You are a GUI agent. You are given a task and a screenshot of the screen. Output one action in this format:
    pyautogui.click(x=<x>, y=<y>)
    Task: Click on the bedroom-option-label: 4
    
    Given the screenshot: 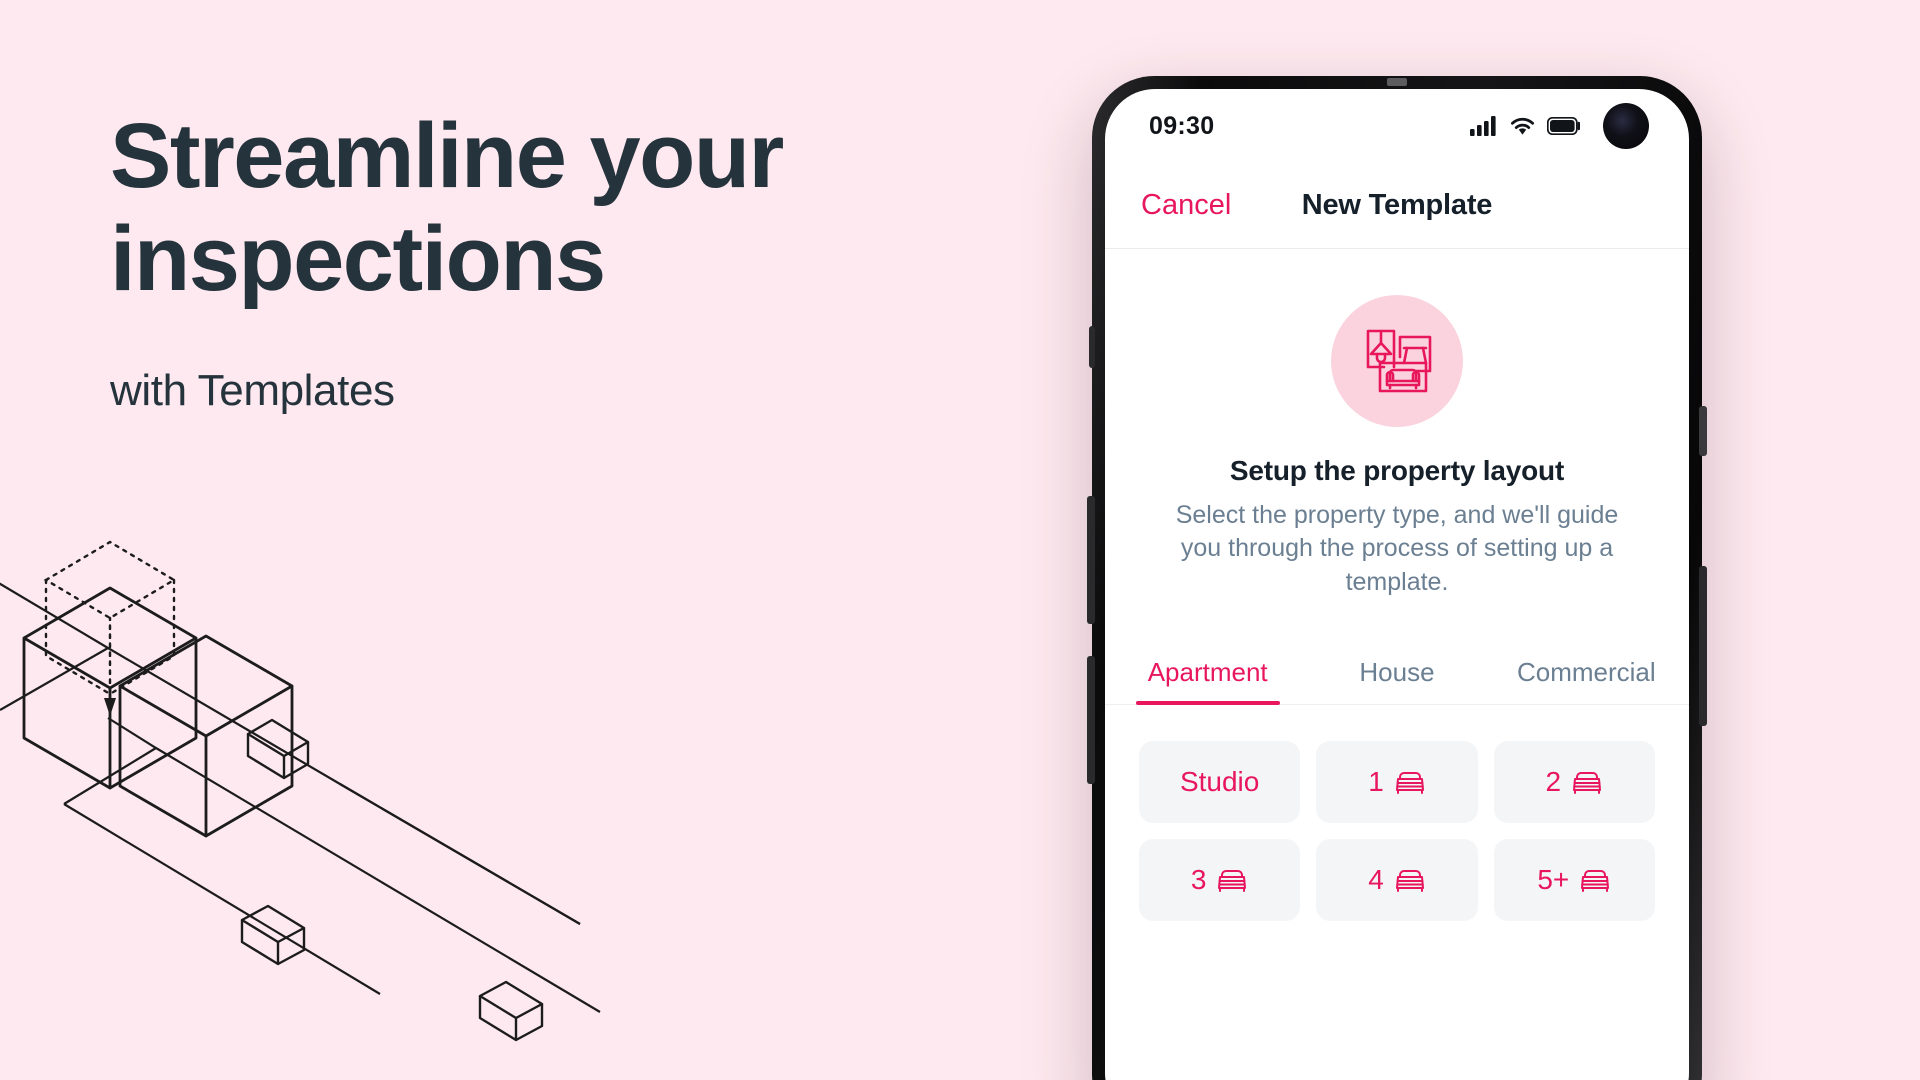 What is the action you would take?
    pyautogui.click(x=1376, y=879)
    